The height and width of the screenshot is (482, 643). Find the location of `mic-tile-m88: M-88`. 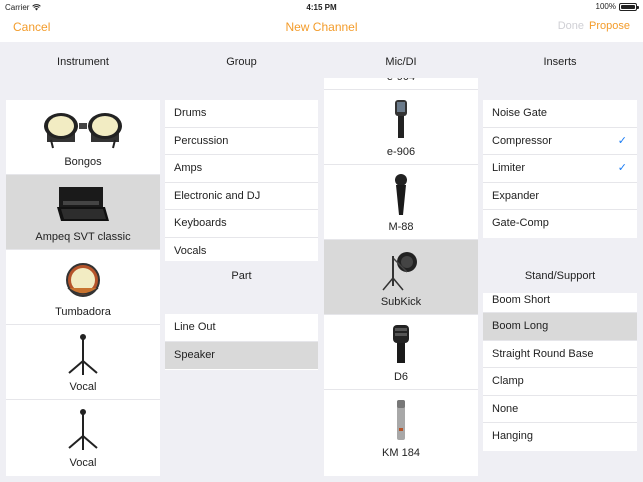

mic-tile-m88: M-88 is located at coordinates (401, 202).